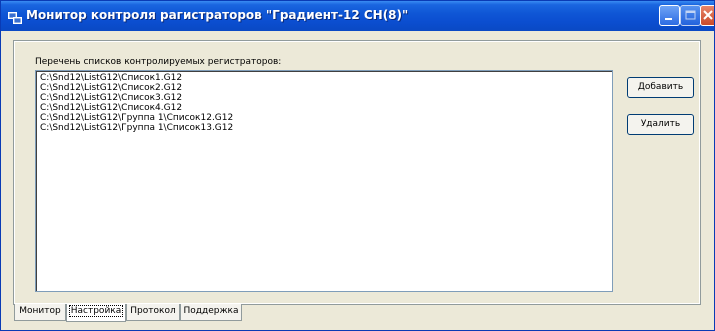  What do you see at coordinates (707, 19) in the screenshot?
I see `close-icon` at bounding box center [707, 19].